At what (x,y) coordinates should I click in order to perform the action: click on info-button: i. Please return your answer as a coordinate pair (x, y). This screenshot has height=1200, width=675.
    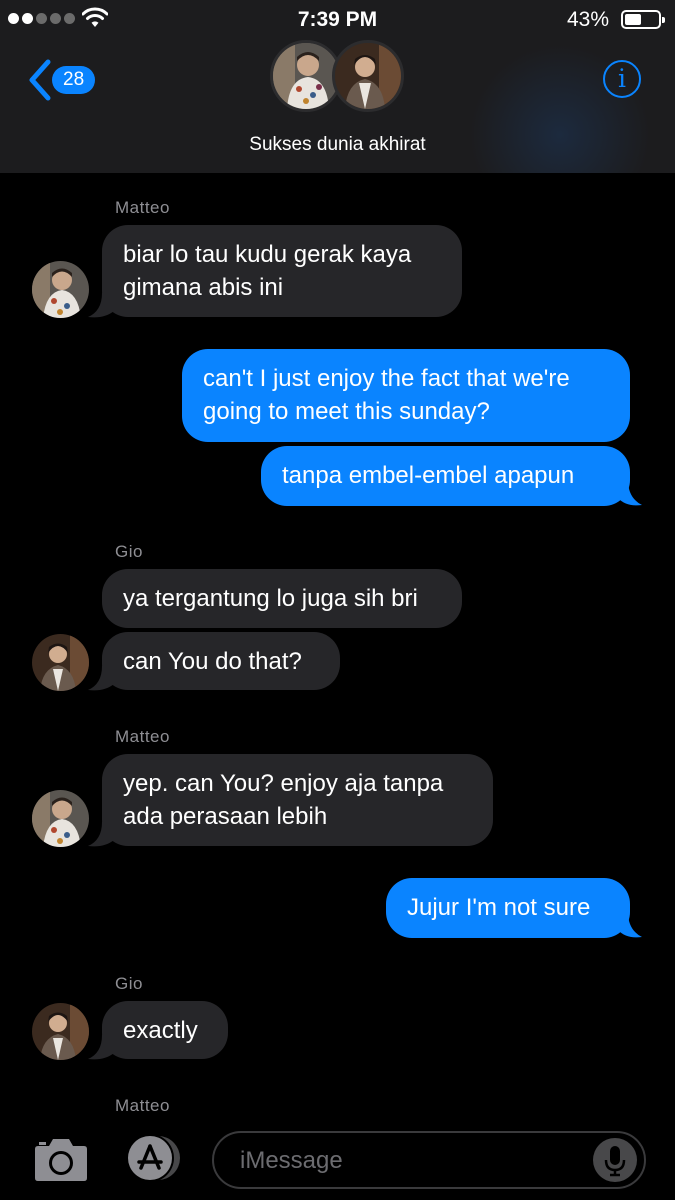
    Looking at the image, I should click on (622, 79).